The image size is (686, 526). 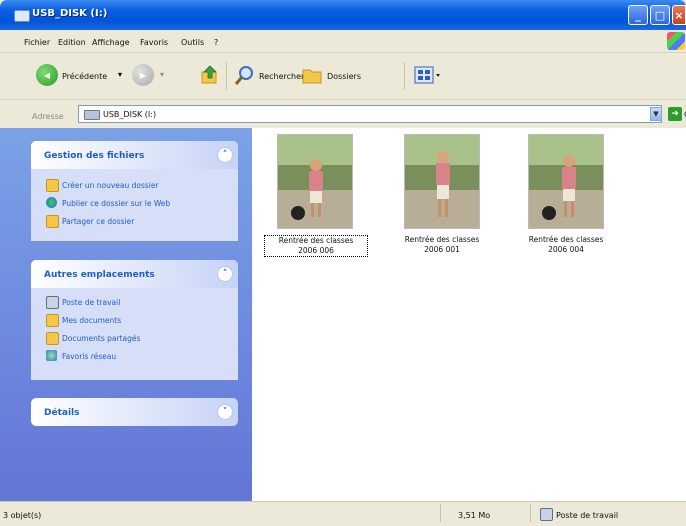 I want to click on globe-icon, so click(x=51, y=202).